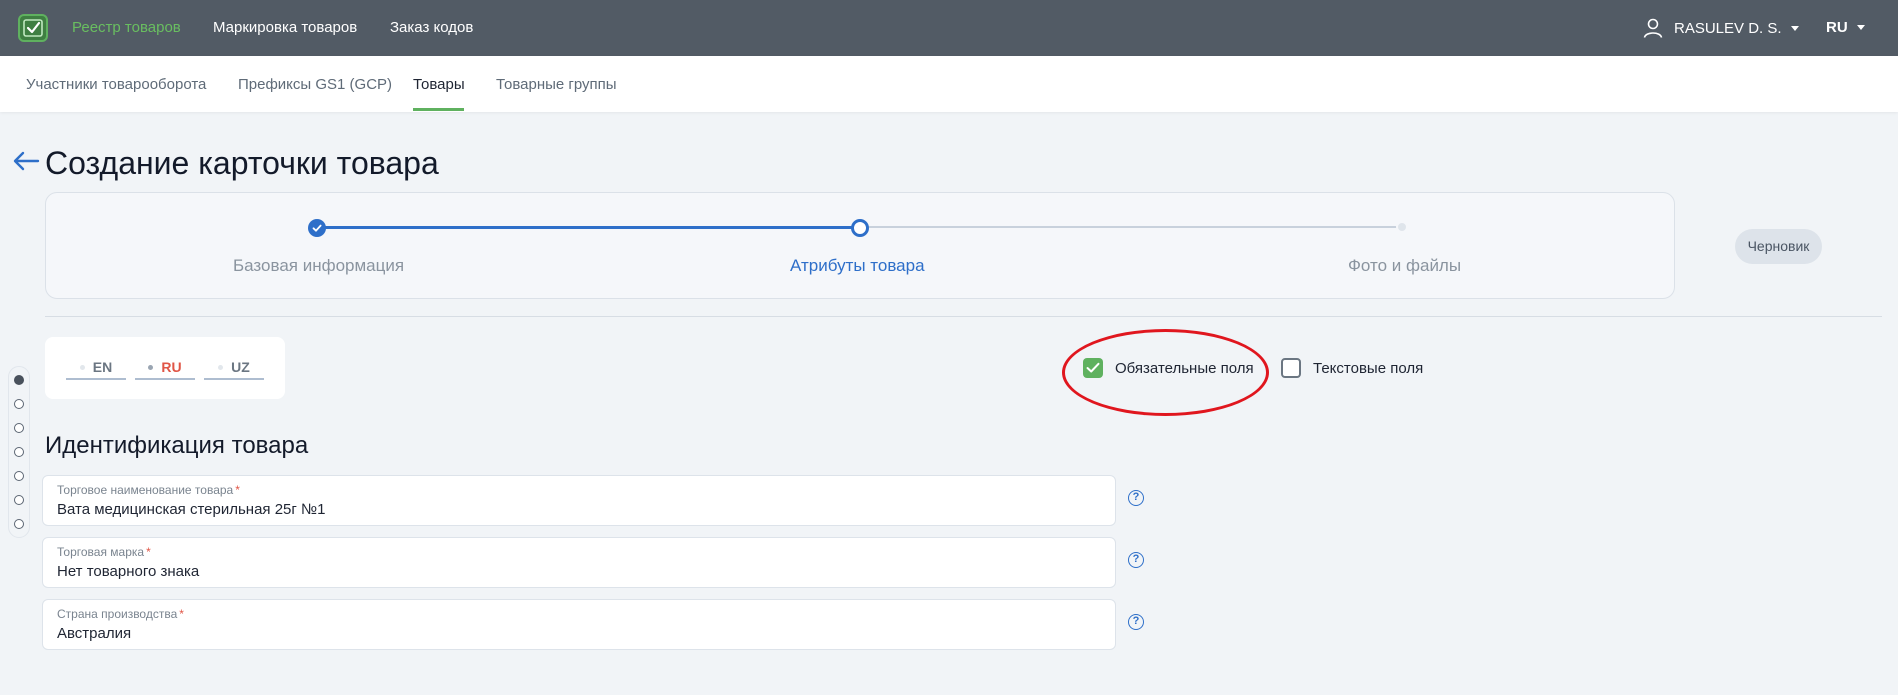 The height and width of the screenshot is (695, 1898). Describe the element at coordinates (33, 28) in the screenshot. I see `app-logo-icon` at that location.